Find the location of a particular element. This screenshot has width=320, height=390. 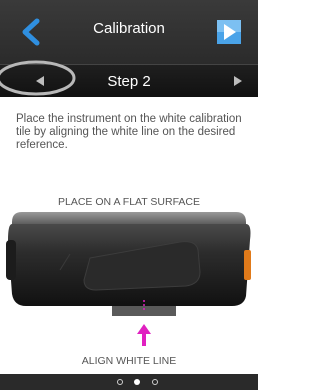

align-white-line-label: ALIGN WHITE LINE is located at coordinates (129, 361).